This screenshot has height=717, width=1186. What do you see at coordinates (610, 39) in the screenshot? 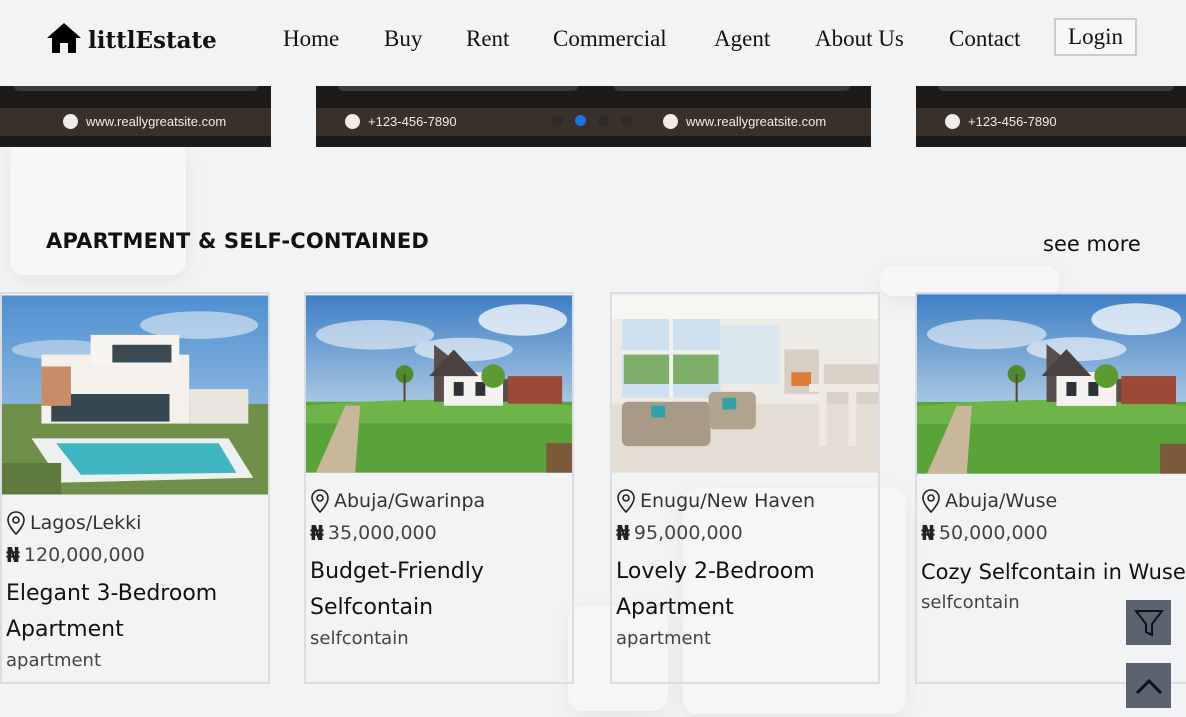
I see `nav-commercial: Commercial` at bounding box center [610, 39].